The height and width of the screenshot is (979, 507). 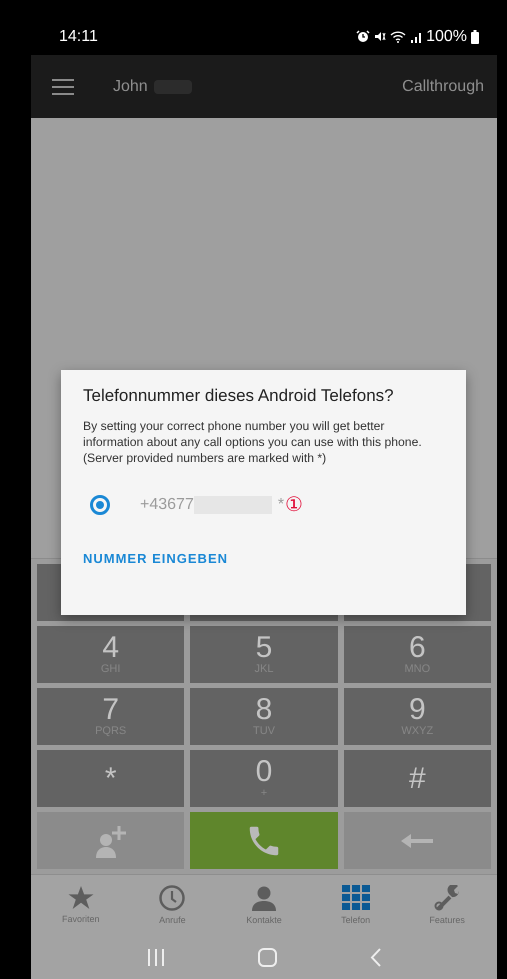 What do you see at coordinates (78, 37) in the screenshot?
I see `status-time: 14:11` at bounding box center [78, 37].